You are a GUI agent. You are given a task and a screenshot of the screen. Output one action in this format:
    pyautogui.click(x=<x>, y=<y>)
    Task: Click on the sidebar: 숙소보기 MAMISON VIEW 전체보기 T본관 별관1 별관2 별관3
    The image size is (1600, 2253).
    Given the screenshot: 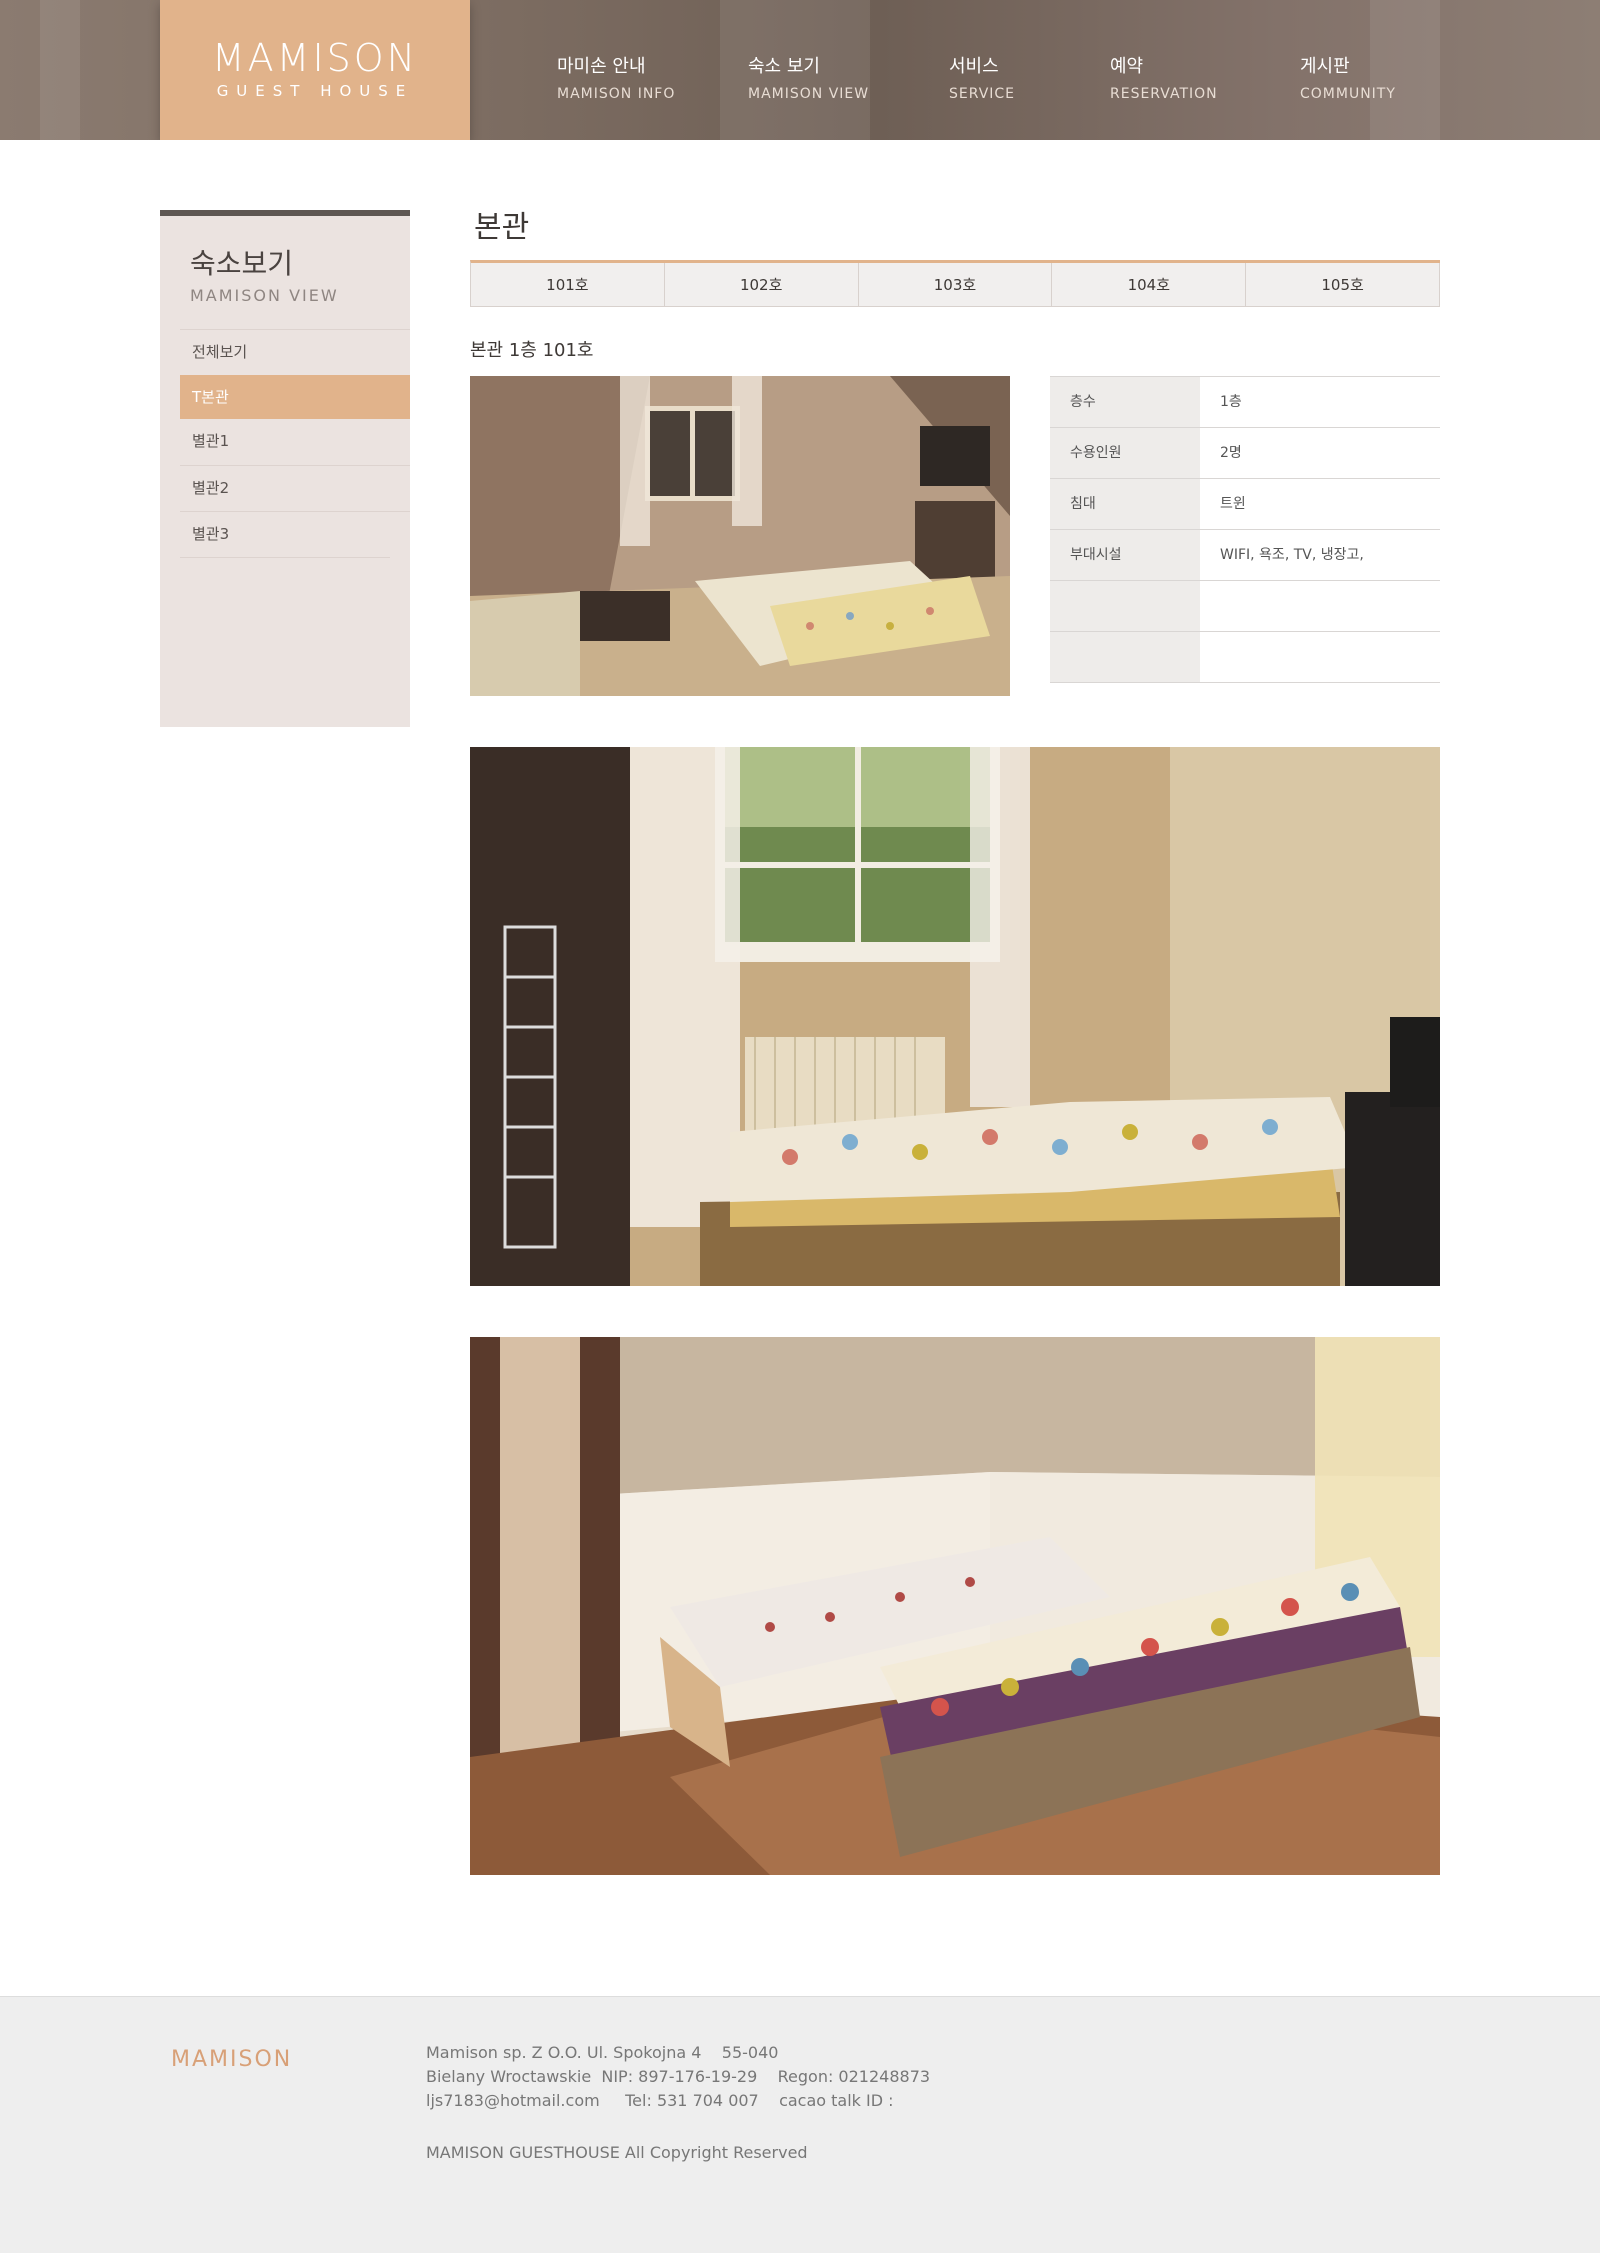 What is the action you would take?
    pyautogui.click(x=285, y=468)
    